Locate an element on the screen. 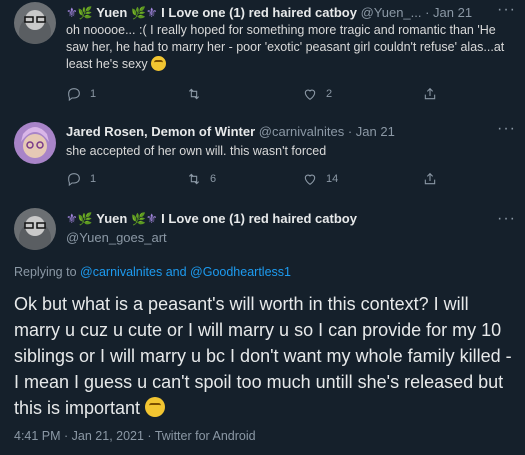 Image resolution: width=525 pixels, height=455 pixels. retweet-count: 6 is located at coordinates (213, 179).